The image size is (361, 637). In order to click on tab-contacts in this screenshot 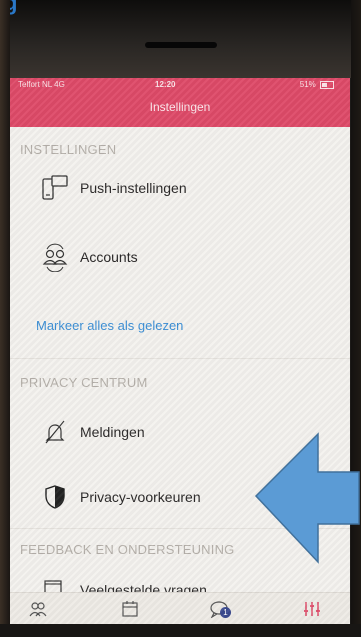, I will do `click(38, 609)`.